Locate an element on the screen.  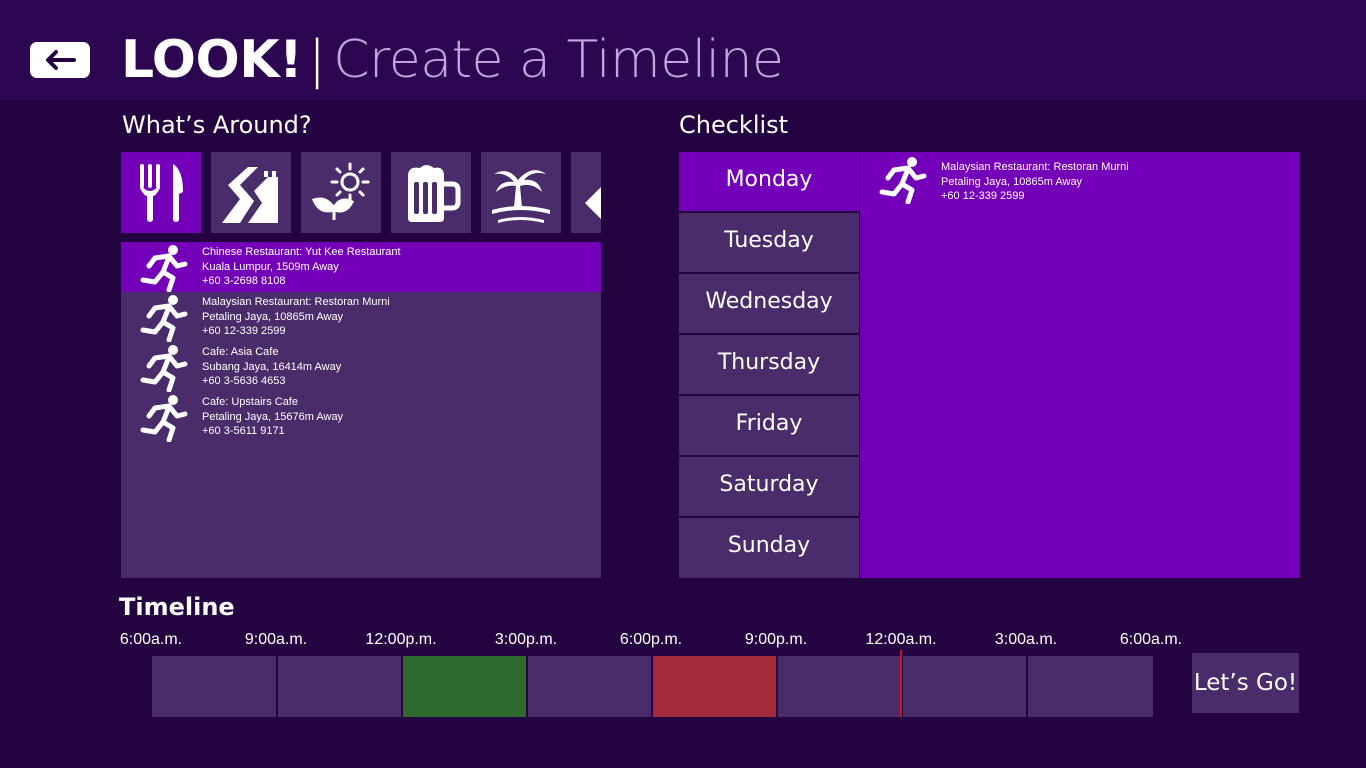
day-label: Tuesday is located at coordinates (769, 240).